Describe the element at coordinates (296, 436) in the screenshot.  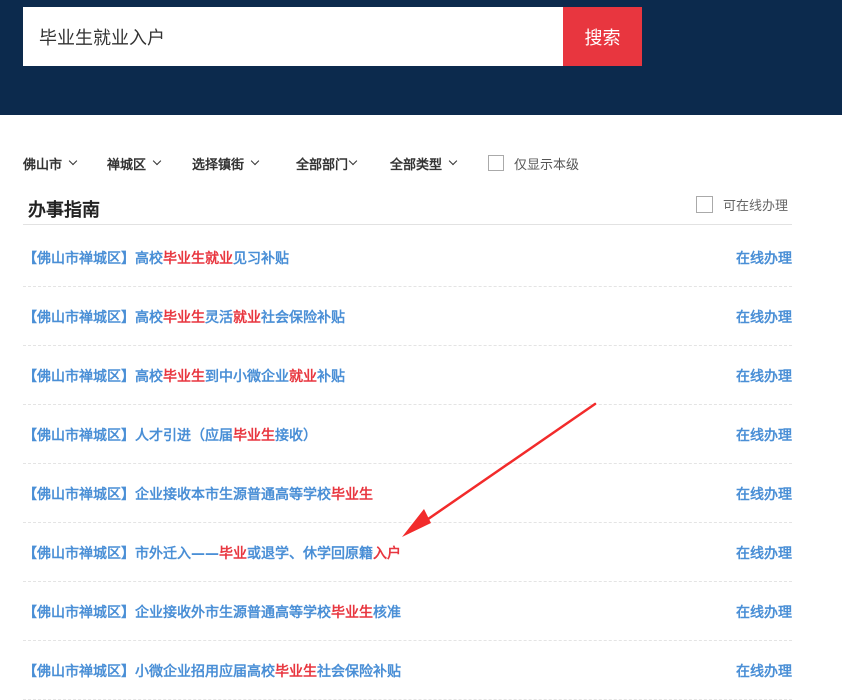
I see `title-text: 接收）` at that location.